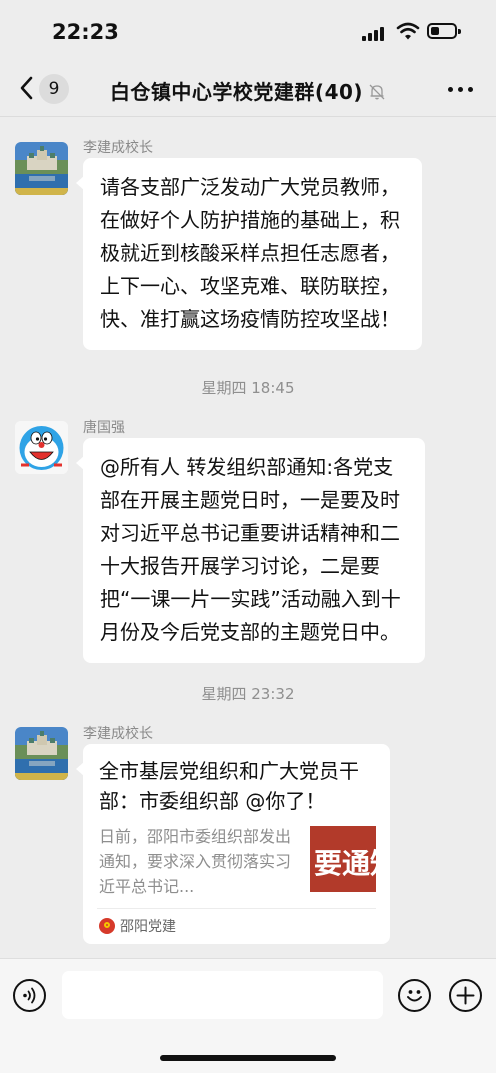  I want to click on message-input, so click(222, 995).